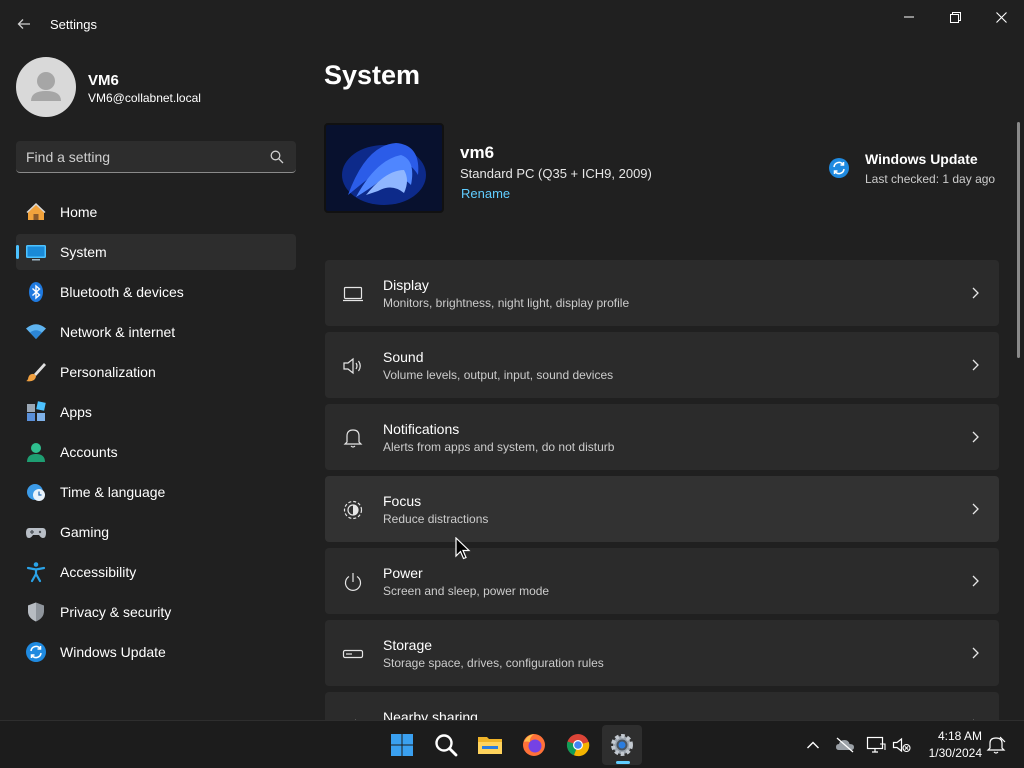 The image size is (1024, 768). I want to click on gamepad-icon, so click(36, 532).